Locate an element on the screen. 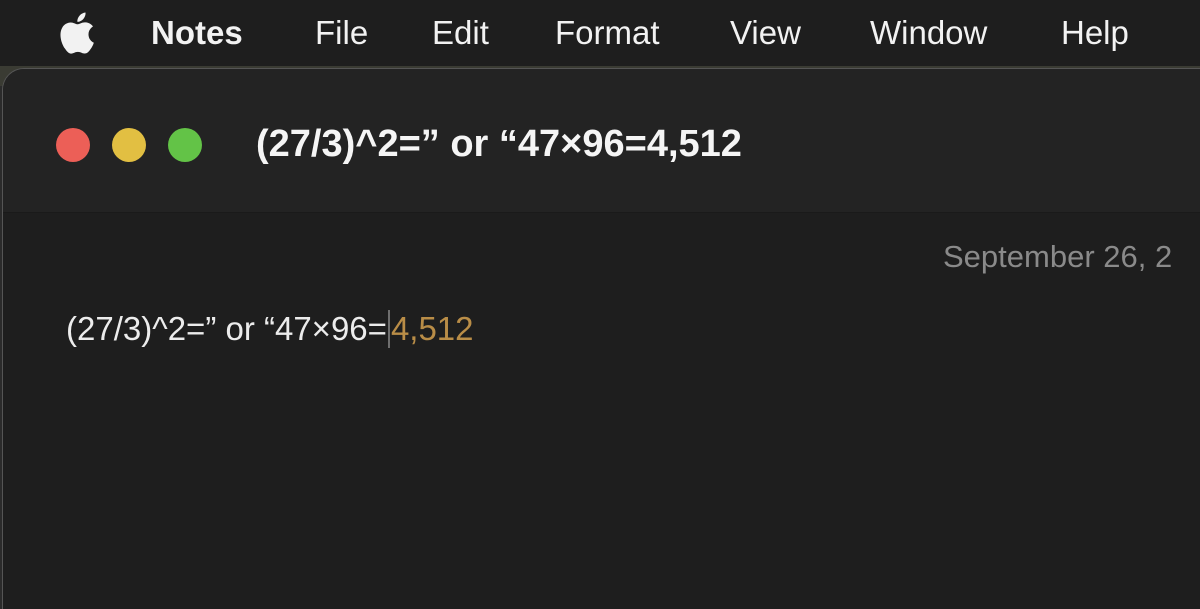 The height and width of the screenshot is (609, 1200). menu-file: File is located at coordinates (341, 33).